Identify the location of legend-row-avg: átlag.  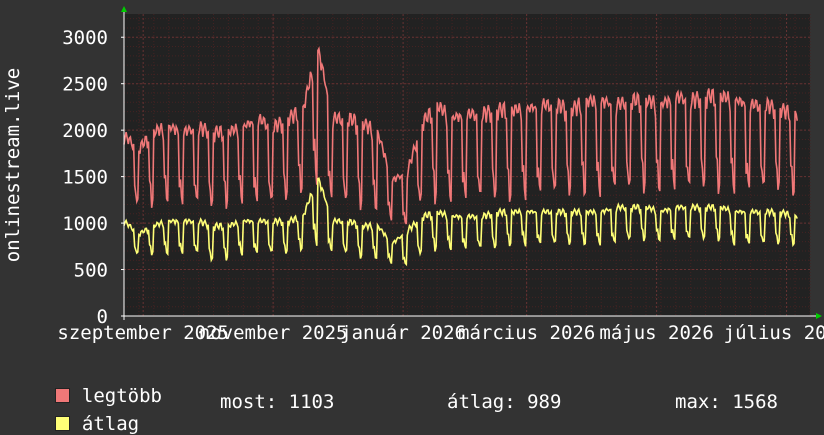
(85, 413).